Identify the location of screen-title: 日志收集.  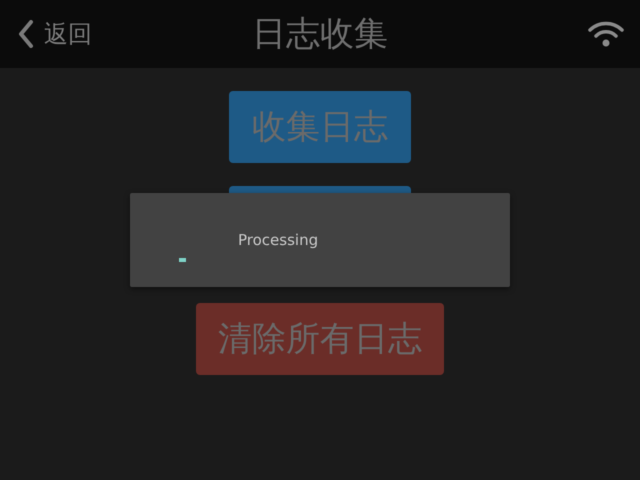
(320, 34).